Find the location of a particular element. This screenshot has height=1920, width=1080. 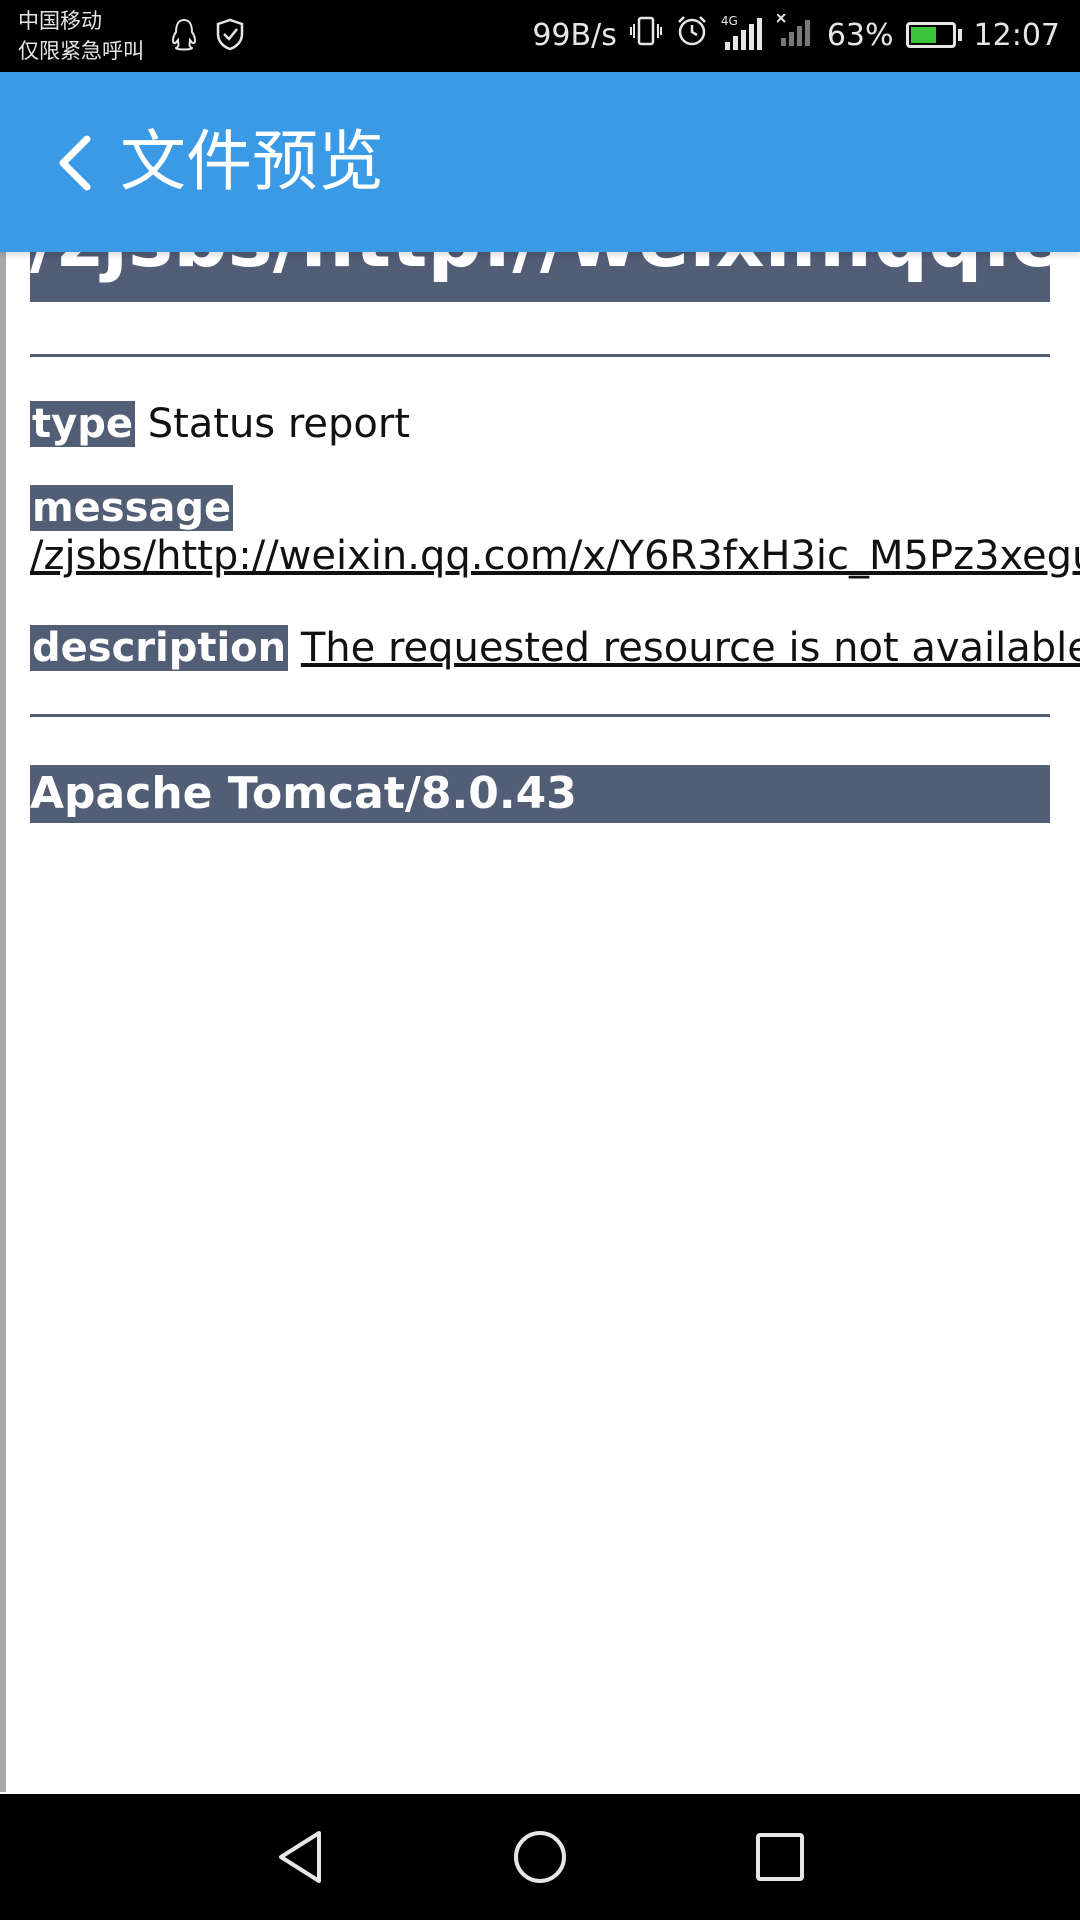

nav-back-button is located at coordinates (300, 1857).